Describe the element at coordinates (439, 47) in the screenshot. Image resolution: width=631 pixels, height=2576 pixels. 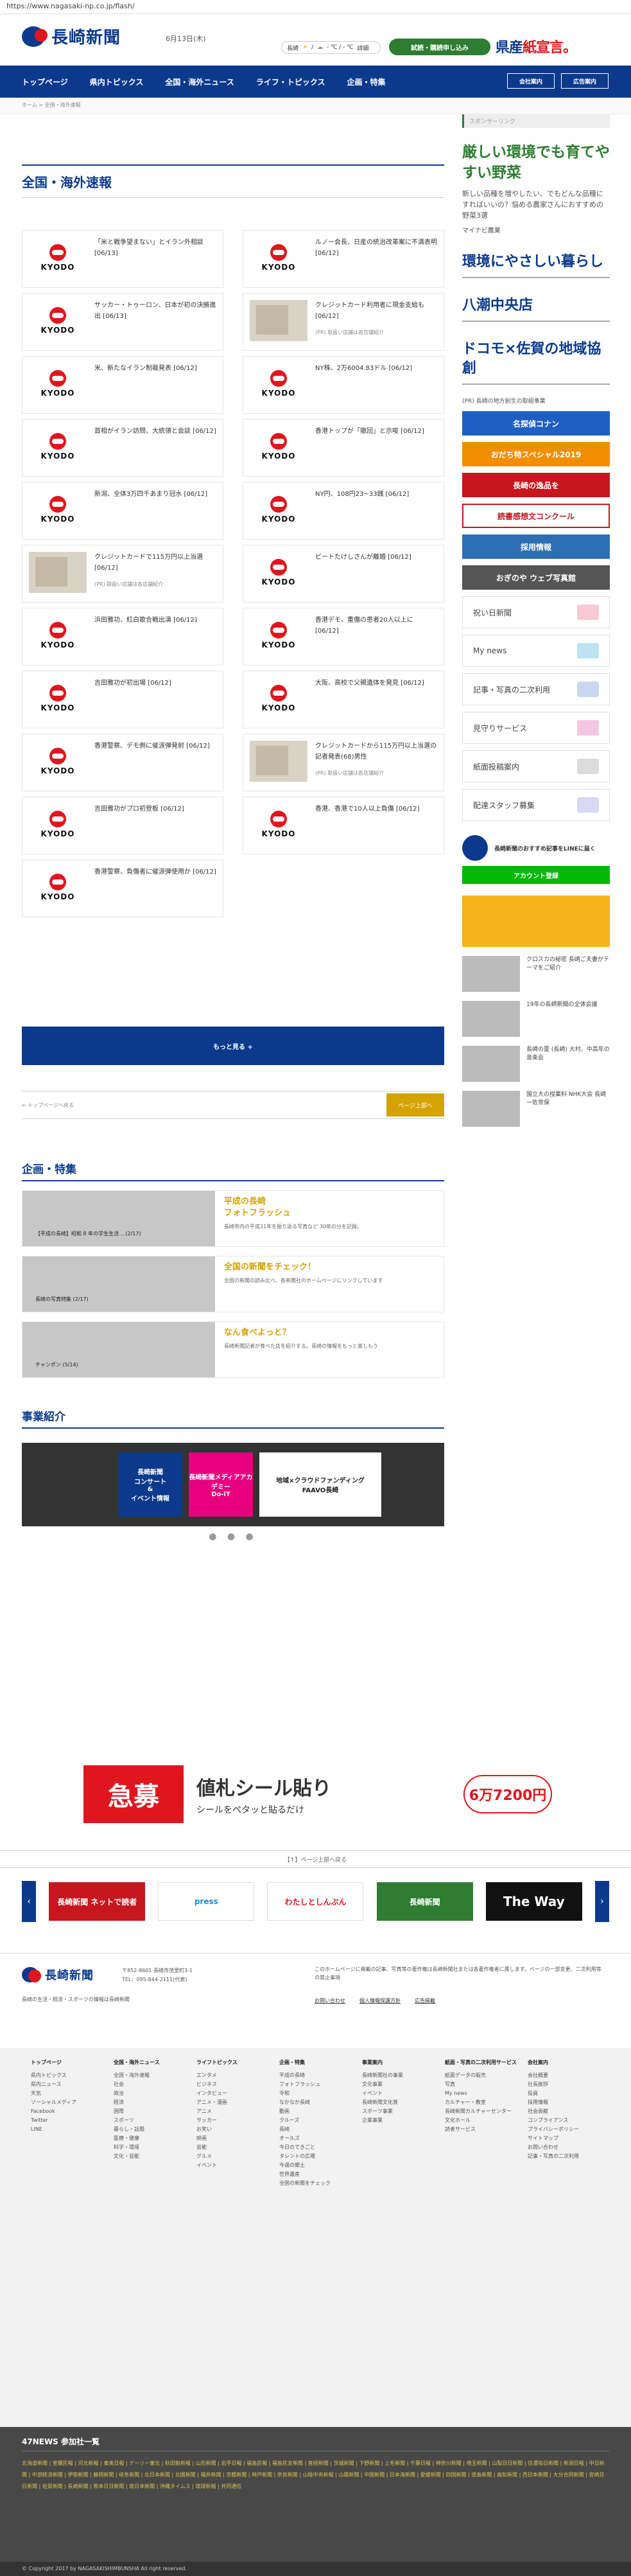
I see `trial-subscription-button: 試読・購読申し込み` at that location.